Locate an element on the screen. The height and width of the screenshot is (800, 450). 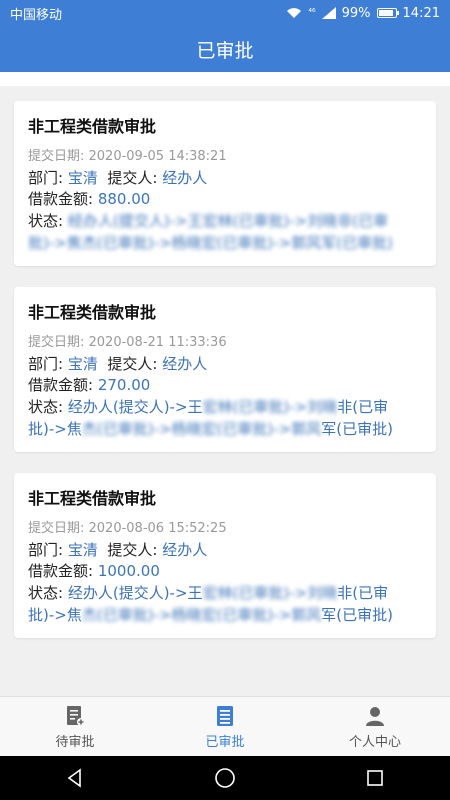
nav-bar: 已审批 is located at coordinates (225, 49).